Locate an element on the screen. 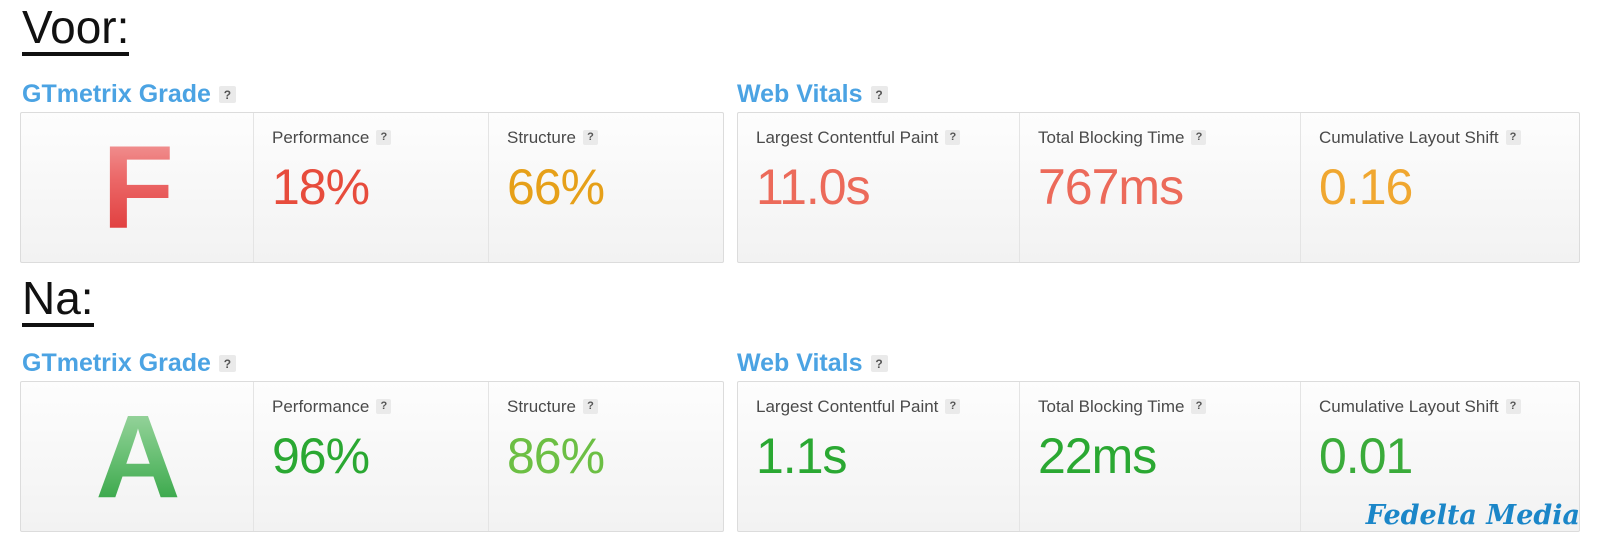  metric-value: 22ms is located at coordinates (1097, 456).